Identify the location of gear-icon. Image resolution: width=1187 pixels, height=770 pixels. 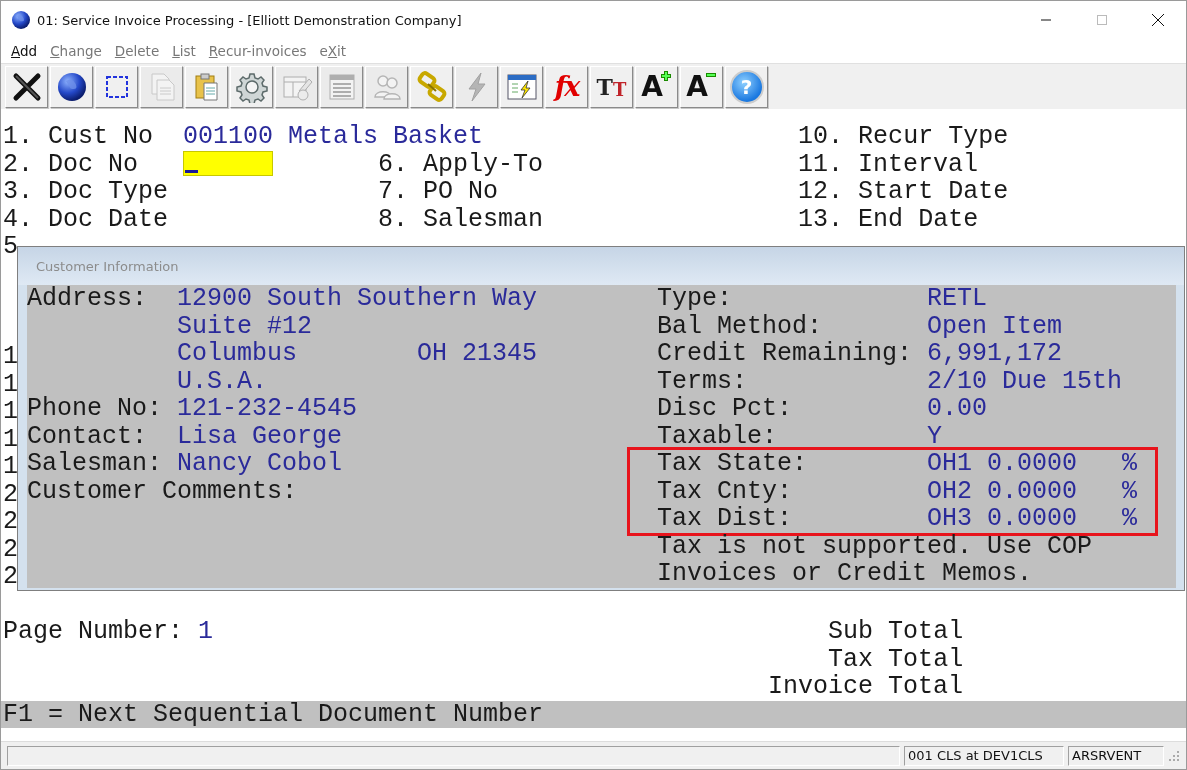
(251, 86).